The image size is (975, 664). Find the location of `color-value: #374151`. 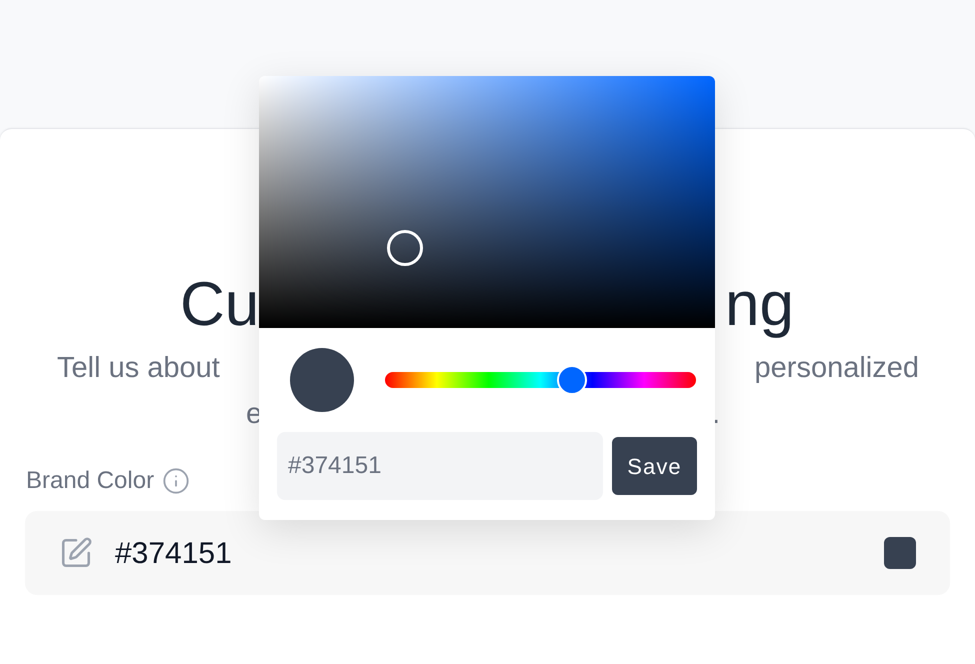

color-value: #374151 is located at coordinates (173, 554).